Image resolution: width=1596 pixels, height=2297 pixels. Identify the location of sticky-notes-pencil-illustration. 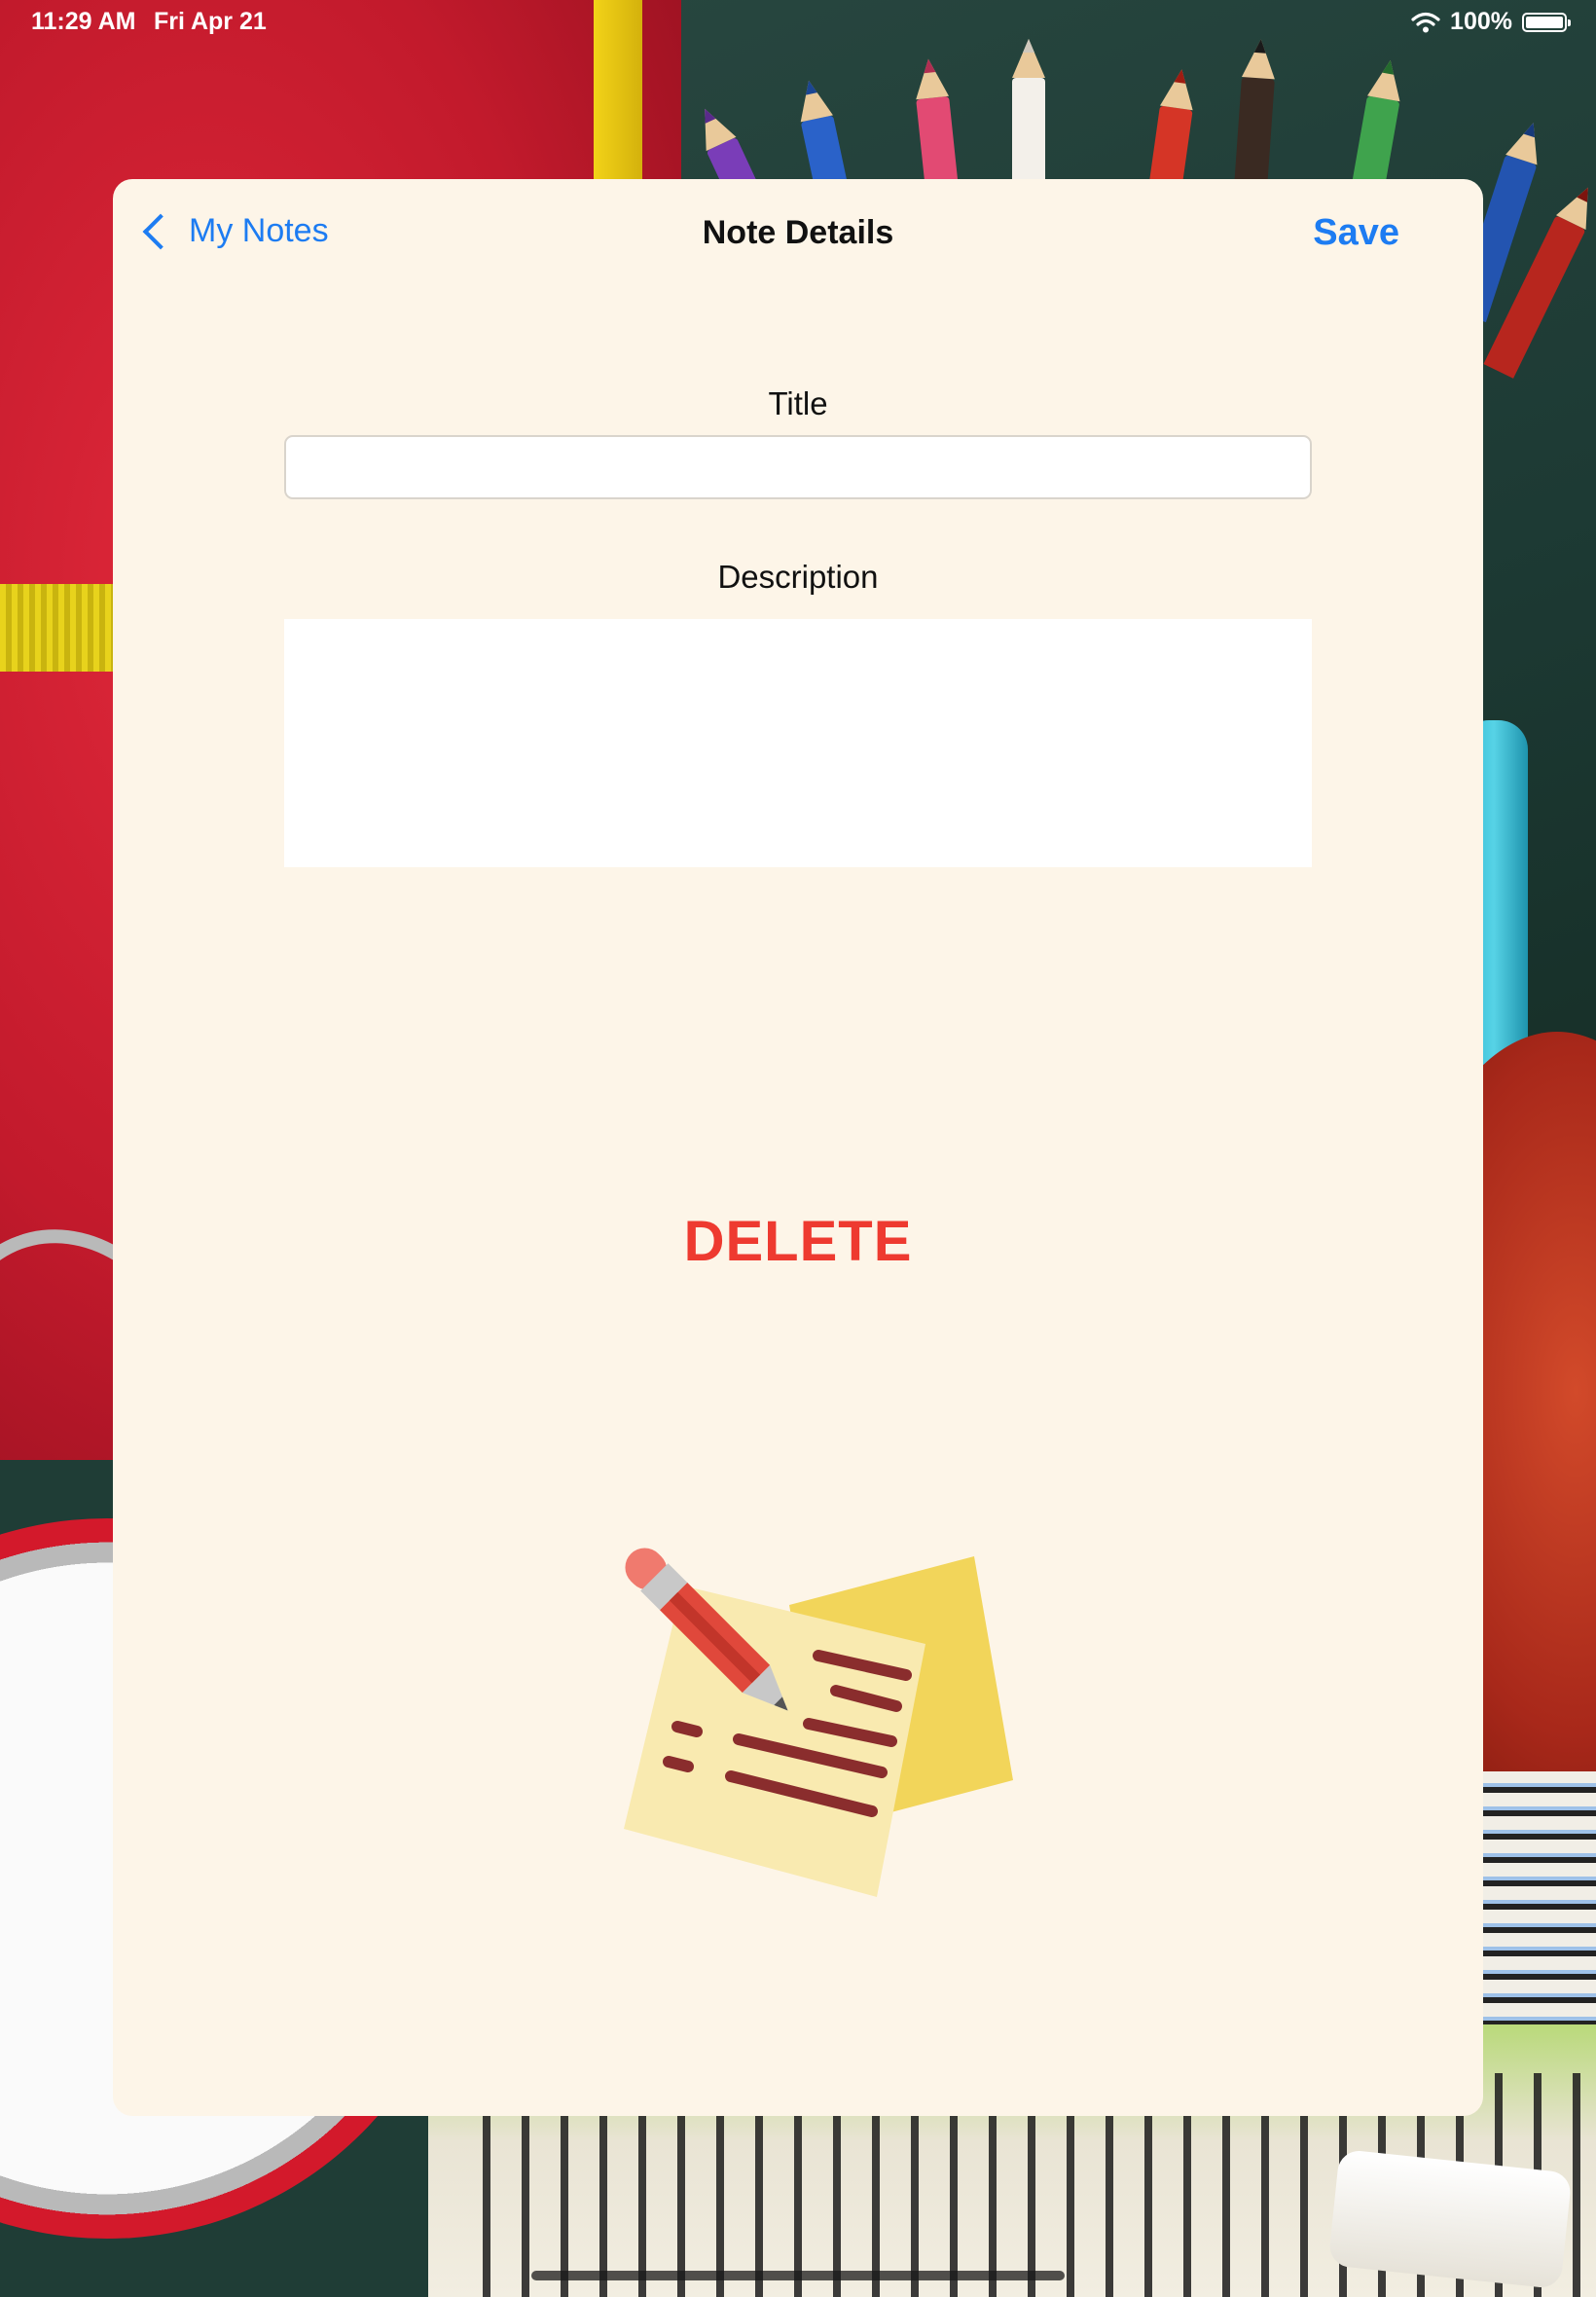
(818, 1722).